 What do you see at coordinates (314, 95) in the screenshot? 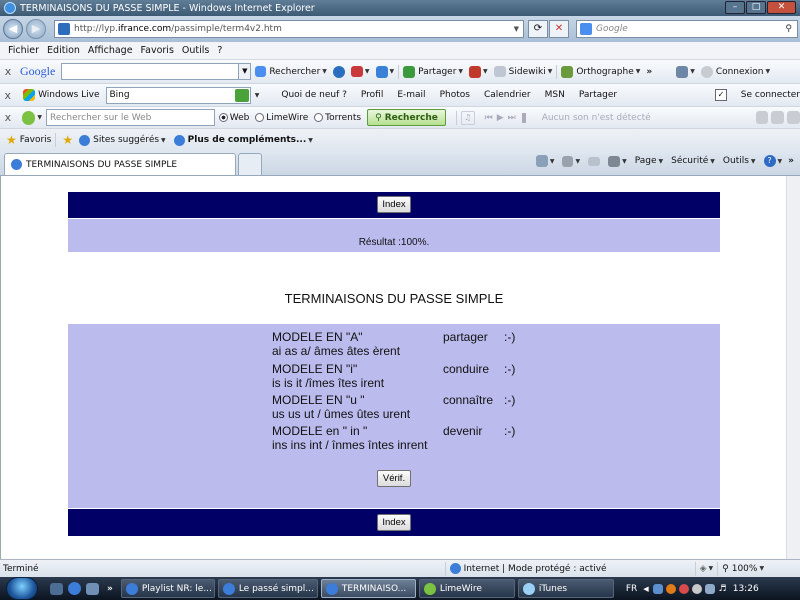
I see `live-link-quoi-de-neuf: Quoi de neuf ?` at bounding box center [314, 95].